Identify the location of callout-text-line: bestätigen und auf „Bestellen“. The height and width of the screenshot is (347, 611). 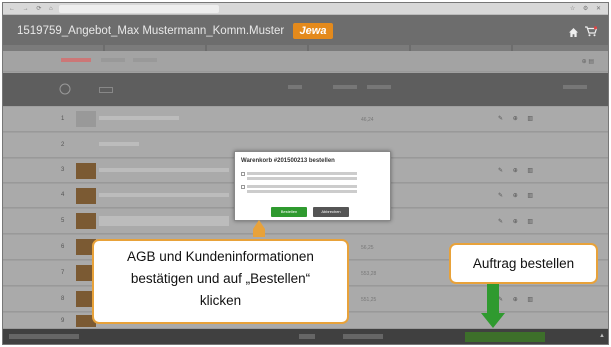
(220, 278).